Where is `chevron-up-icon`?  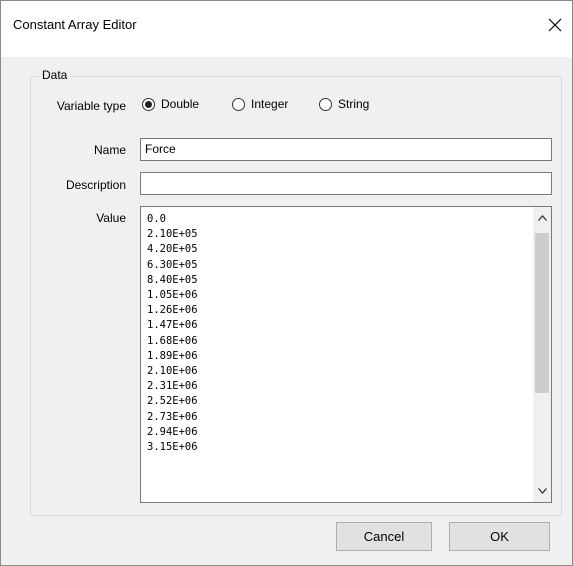 chevron-up-icon is located at coordinates (542, 218).